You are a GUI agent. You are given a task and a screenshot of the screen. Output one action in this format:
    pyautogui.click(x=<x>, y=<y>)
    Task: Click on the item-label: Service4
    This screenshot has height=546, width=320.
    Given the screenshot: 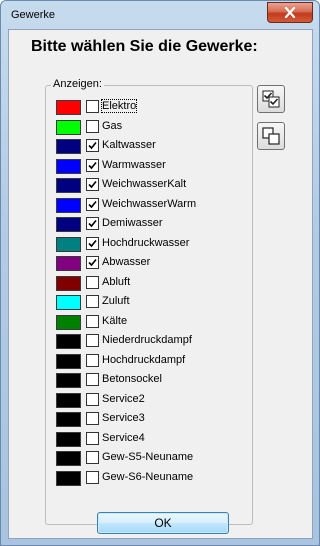 What is the action you would take?
    pyautogui.click(x=123, y=437)
    